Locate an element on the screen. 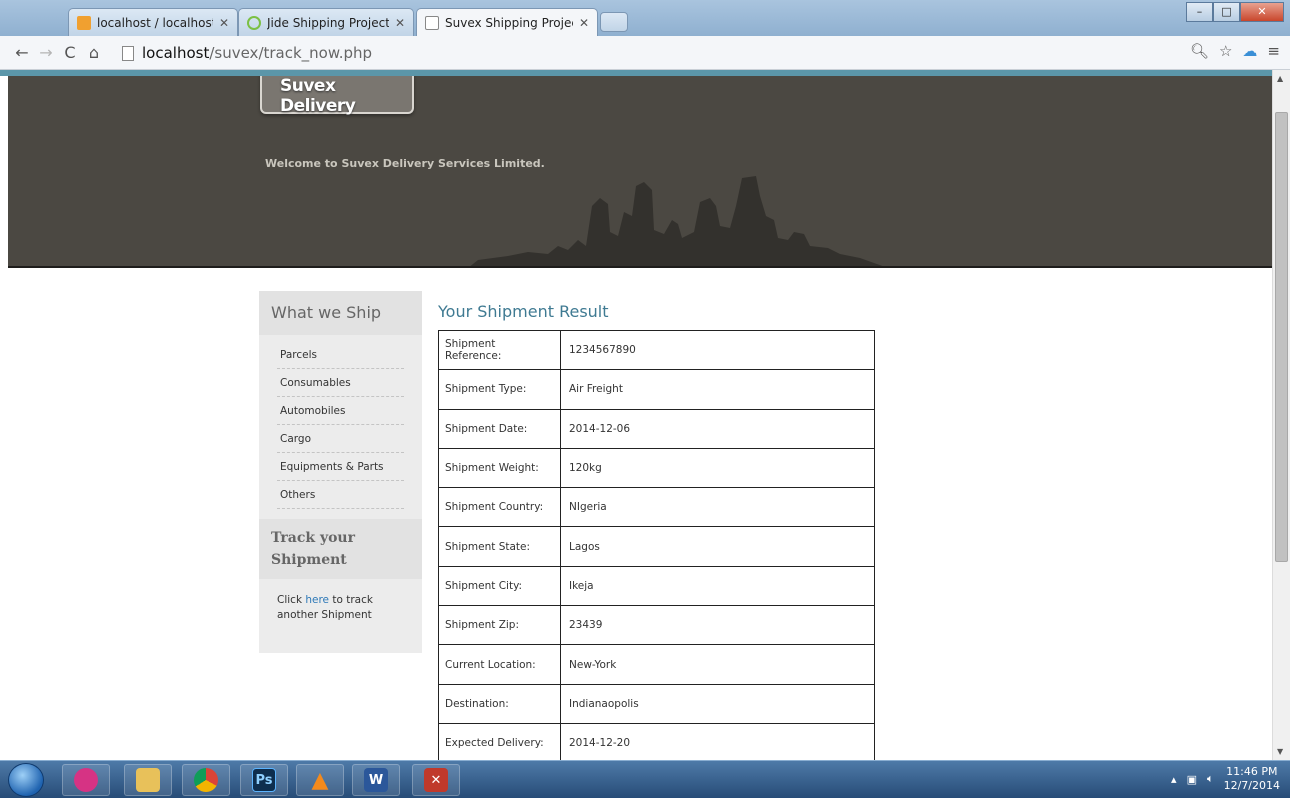 This screenshot has height=798, width=1290. table-row: Shipment Country: NIgeria is located at coordinates (656, 507).